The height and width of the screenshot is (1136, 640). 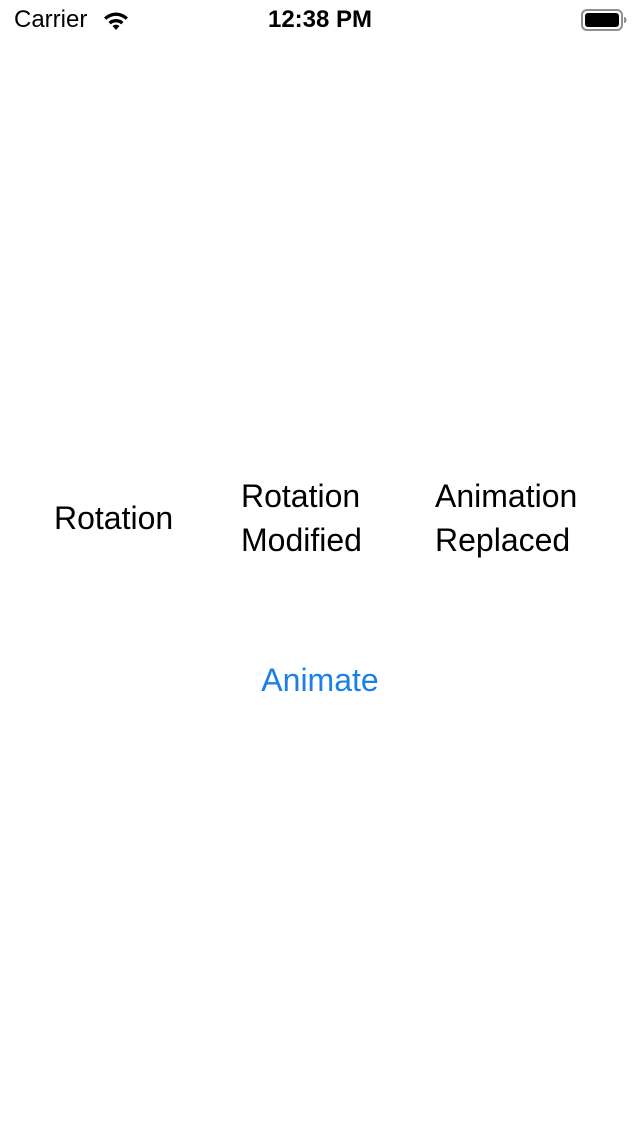 What do you see at coordinates (320, 680) in the screenshot?
I see `animate-button: Animate` at bounding box center [320, 680].